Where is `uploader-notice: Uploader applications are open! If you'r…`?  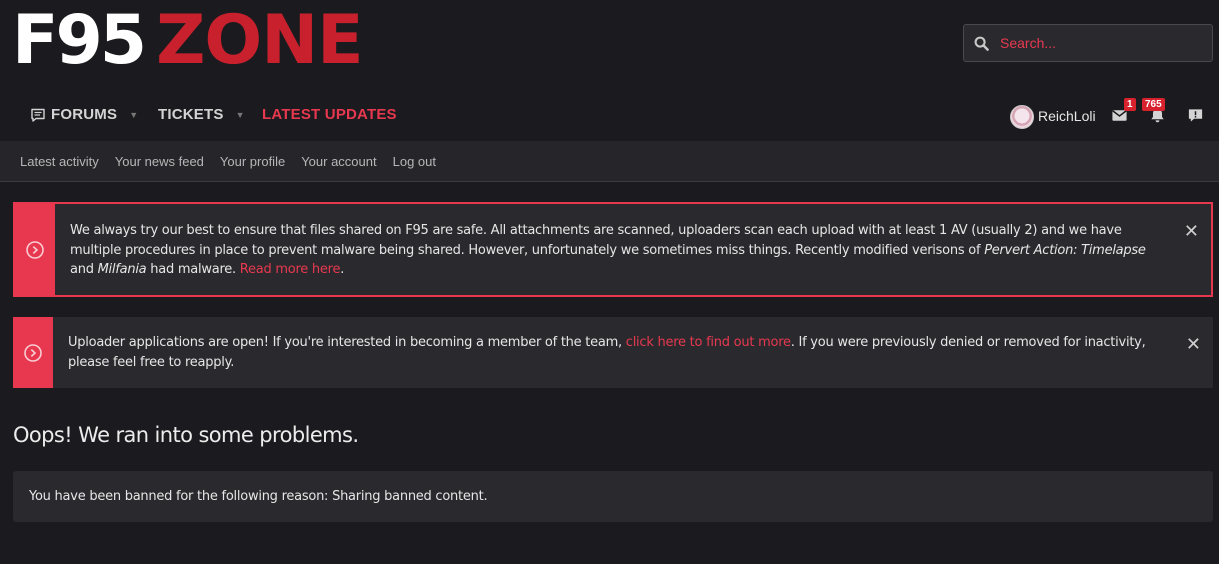 uploader-notice: Uploader applications are open! If you'r… is located at coordinates (613, 352).